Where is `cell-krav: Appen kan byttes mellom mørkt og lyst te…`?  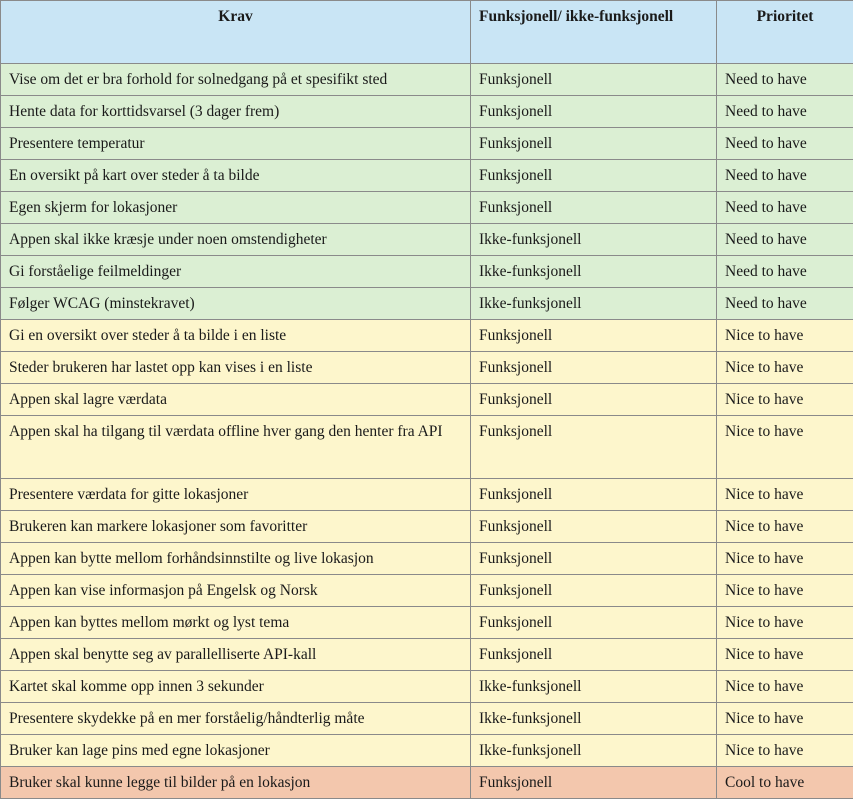
cell-krav: Appen kan byttes mellom mørkt og lyst te… is located at coordinates (236, 623).